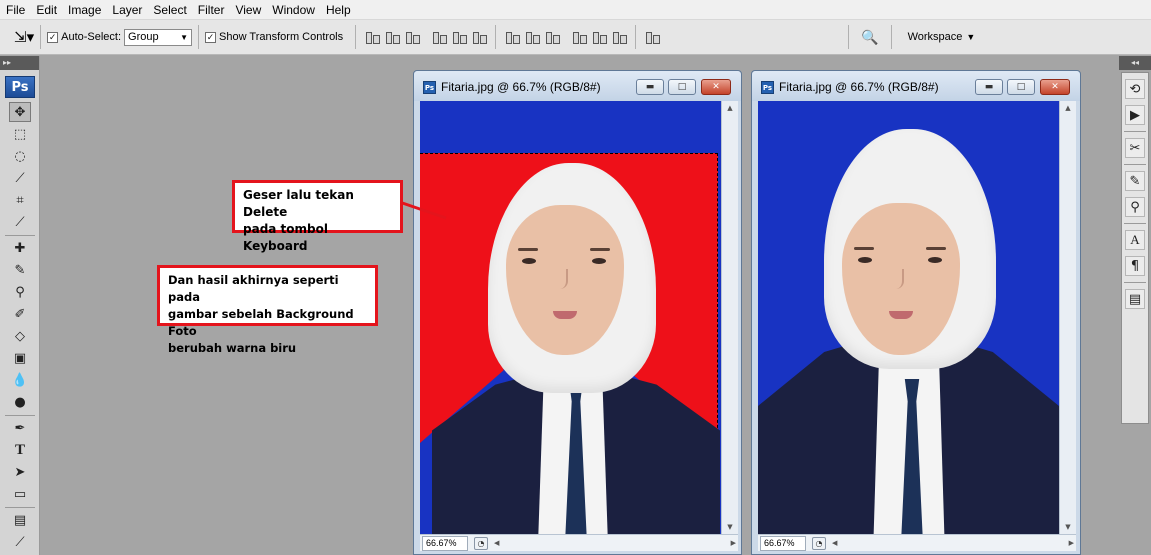 This screenshot has width=1151, height=555. What do you see at coordinates (20, 472) in the screenshot?
I see `path-selection-tool-icon: ➤` at bounding box center [20, 472].